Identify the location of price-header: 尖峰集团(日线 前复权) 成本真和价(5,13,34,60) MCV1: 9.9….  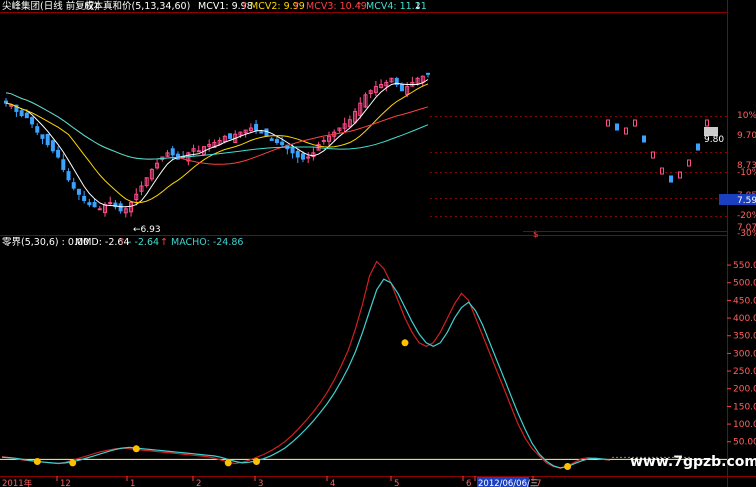
(214, 6).